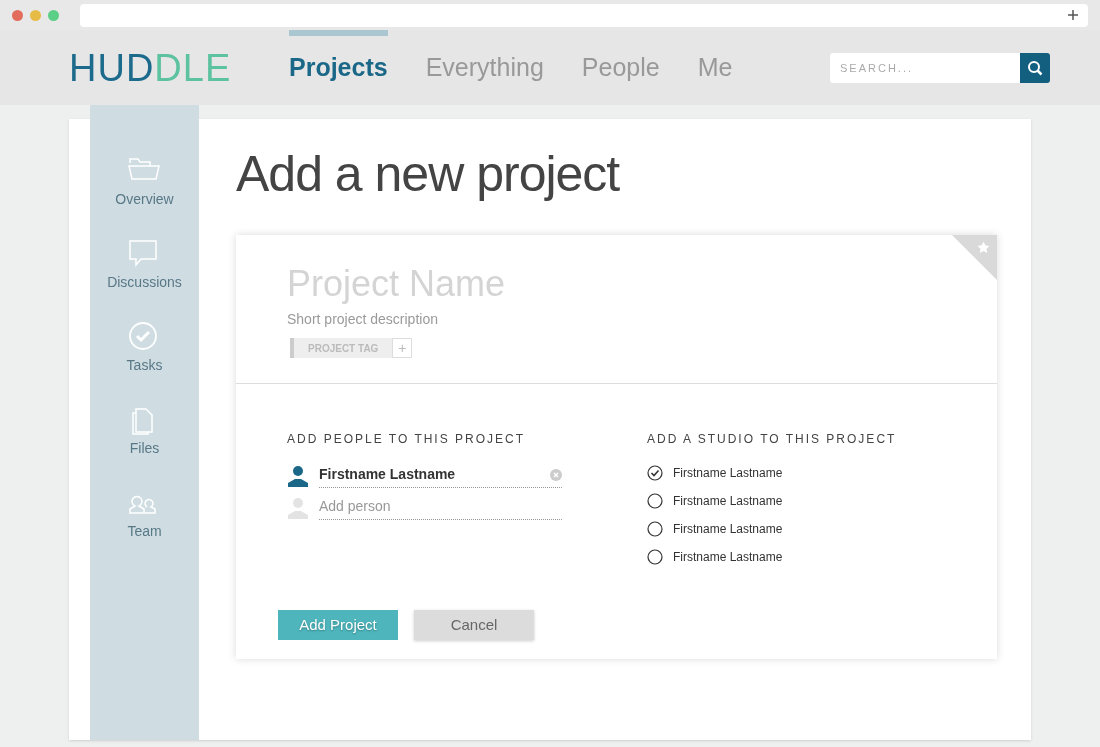  Describe the element at coordinates (772, 439) in the screenshot. I see `section-heading: ADD A STUDIO TO THIS PROJECT` at that location.